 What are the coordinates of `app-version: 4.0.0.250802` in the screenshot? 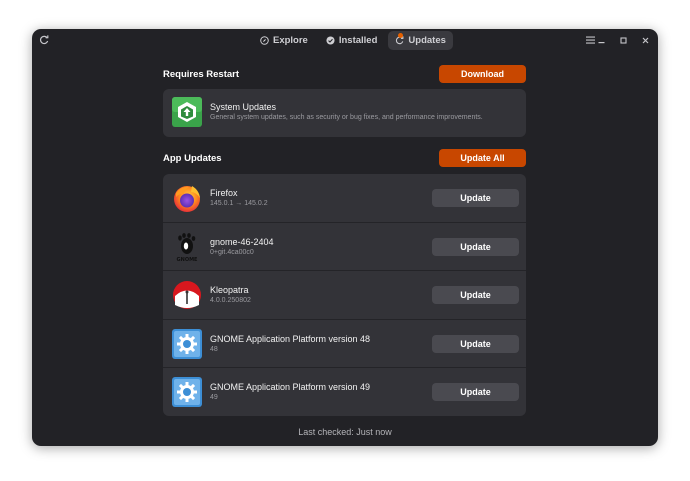 It's located at (230, 300).